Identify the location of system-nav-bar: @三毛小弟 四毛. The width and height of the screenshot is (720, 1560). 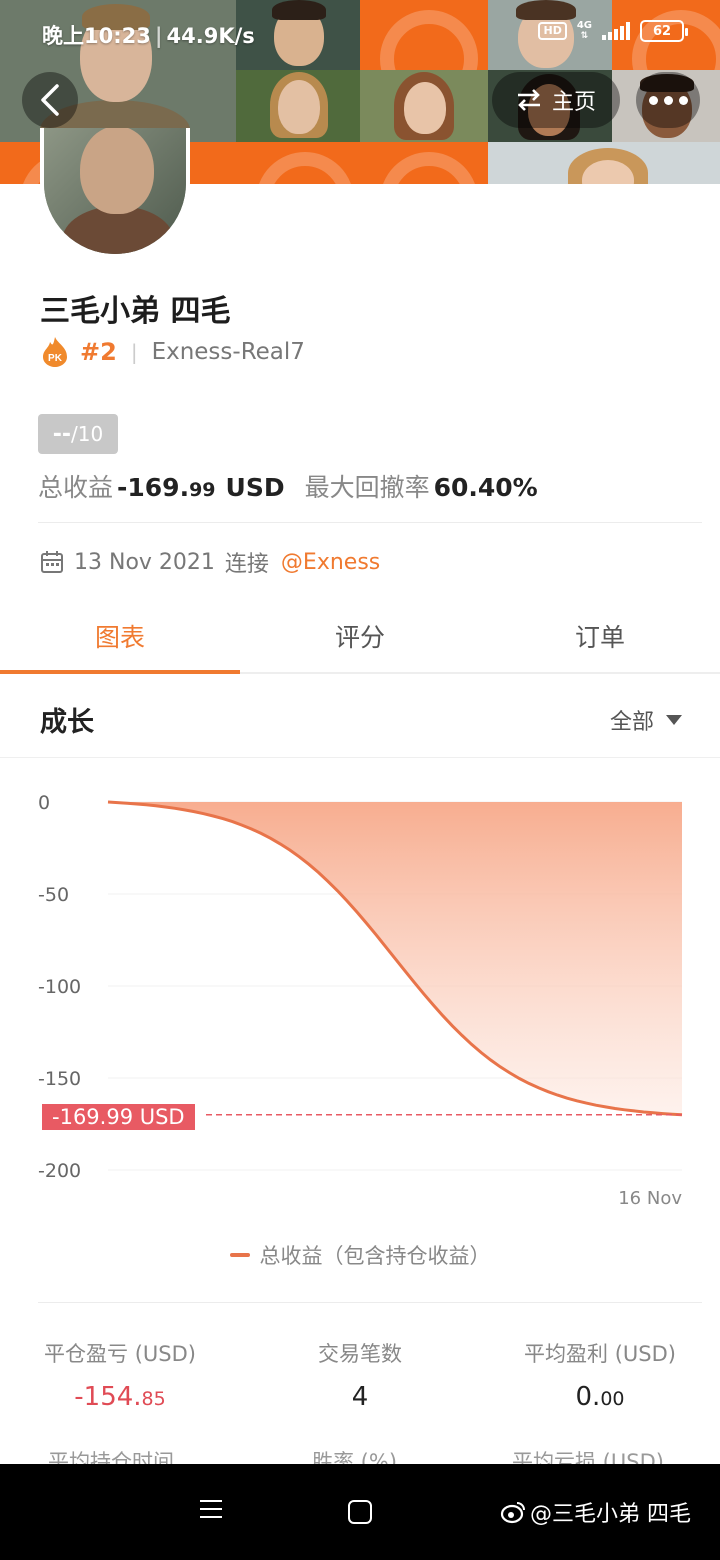
(360, 1512).